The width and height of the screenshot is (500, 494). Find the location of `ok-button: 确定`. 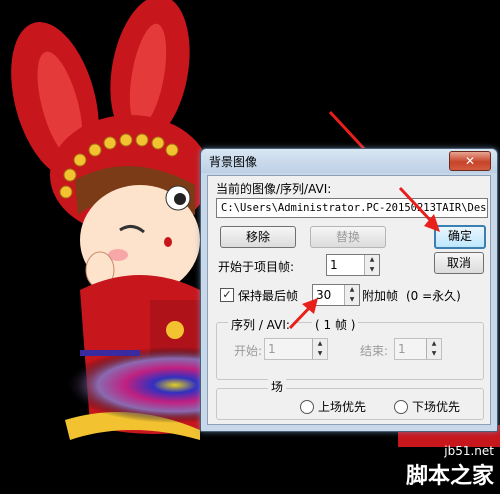

ok-button: 确定 is located at coordinates (460, 237).